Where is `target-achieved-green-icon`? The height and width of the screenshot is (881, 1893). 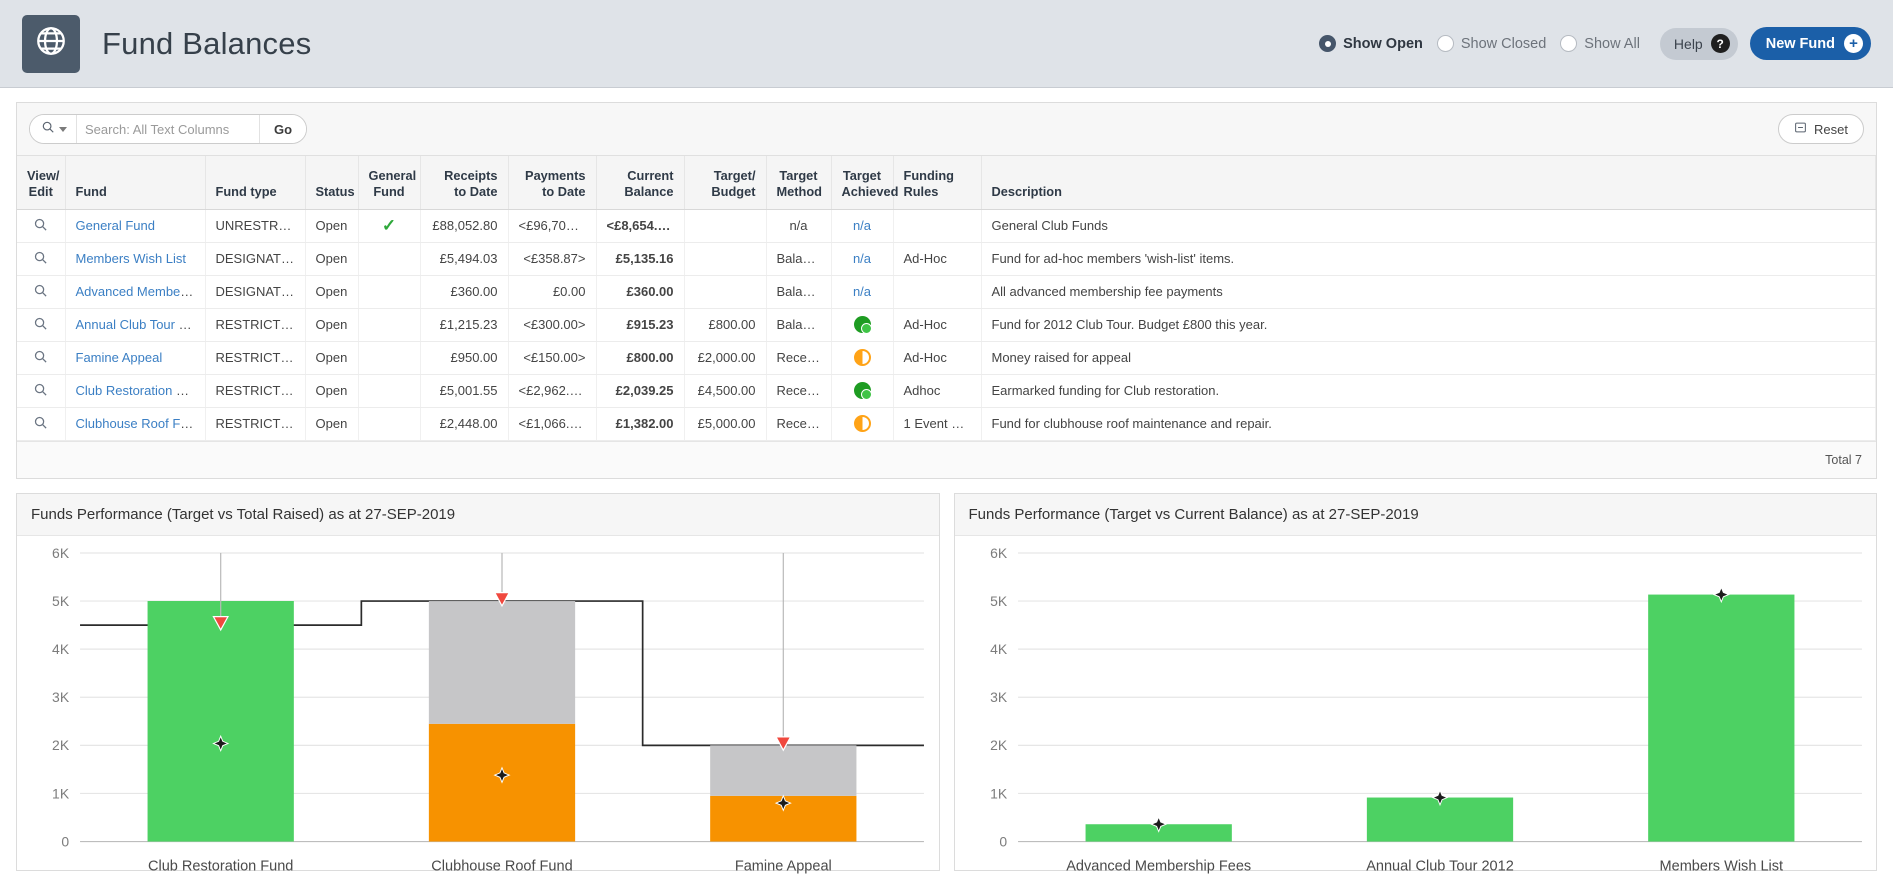 target-achieved-green-icon is located at coordinates (862, 391).